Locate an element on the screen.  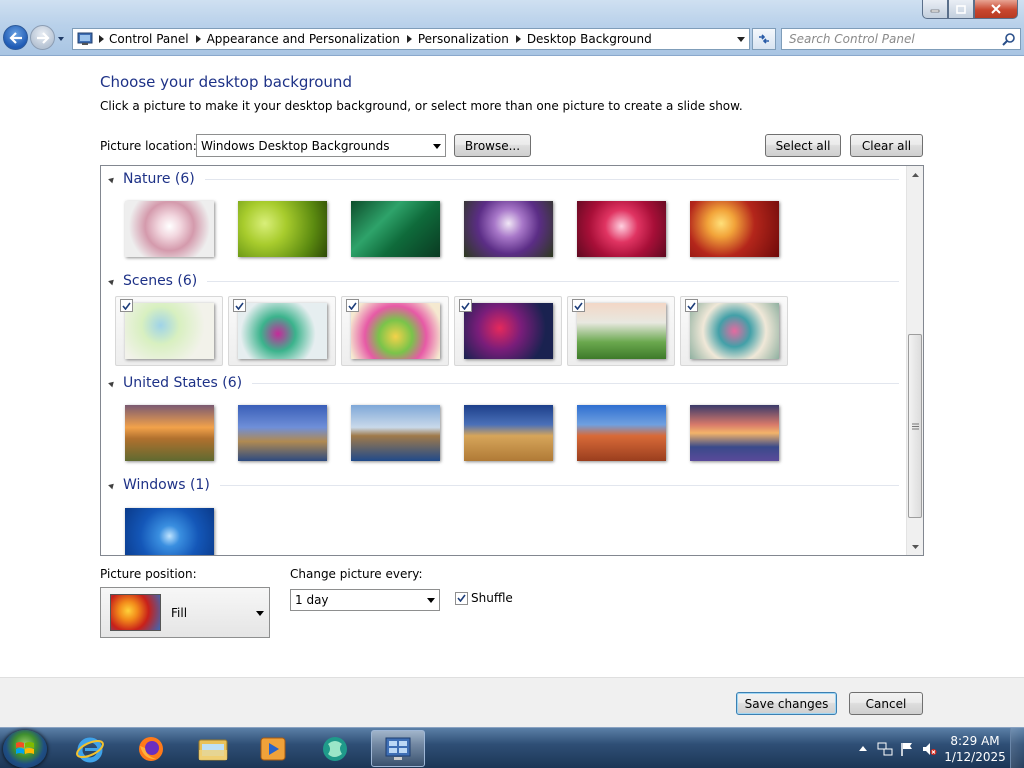
scroll-up-button is located at coordinates (915, 174).